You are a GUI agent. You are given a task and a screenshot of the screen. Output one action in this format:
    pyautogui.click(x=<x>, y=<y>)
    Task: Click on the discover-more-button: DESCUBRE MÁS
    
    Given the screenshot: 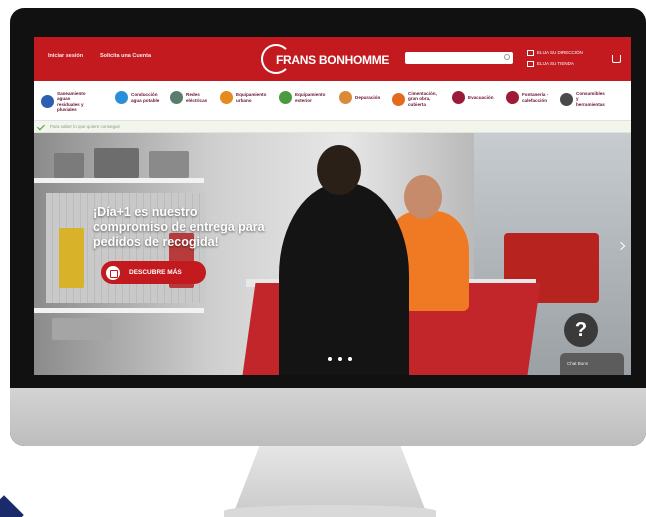 What is the action you would take?
    pyautogui.click(x=153, y=272)
    